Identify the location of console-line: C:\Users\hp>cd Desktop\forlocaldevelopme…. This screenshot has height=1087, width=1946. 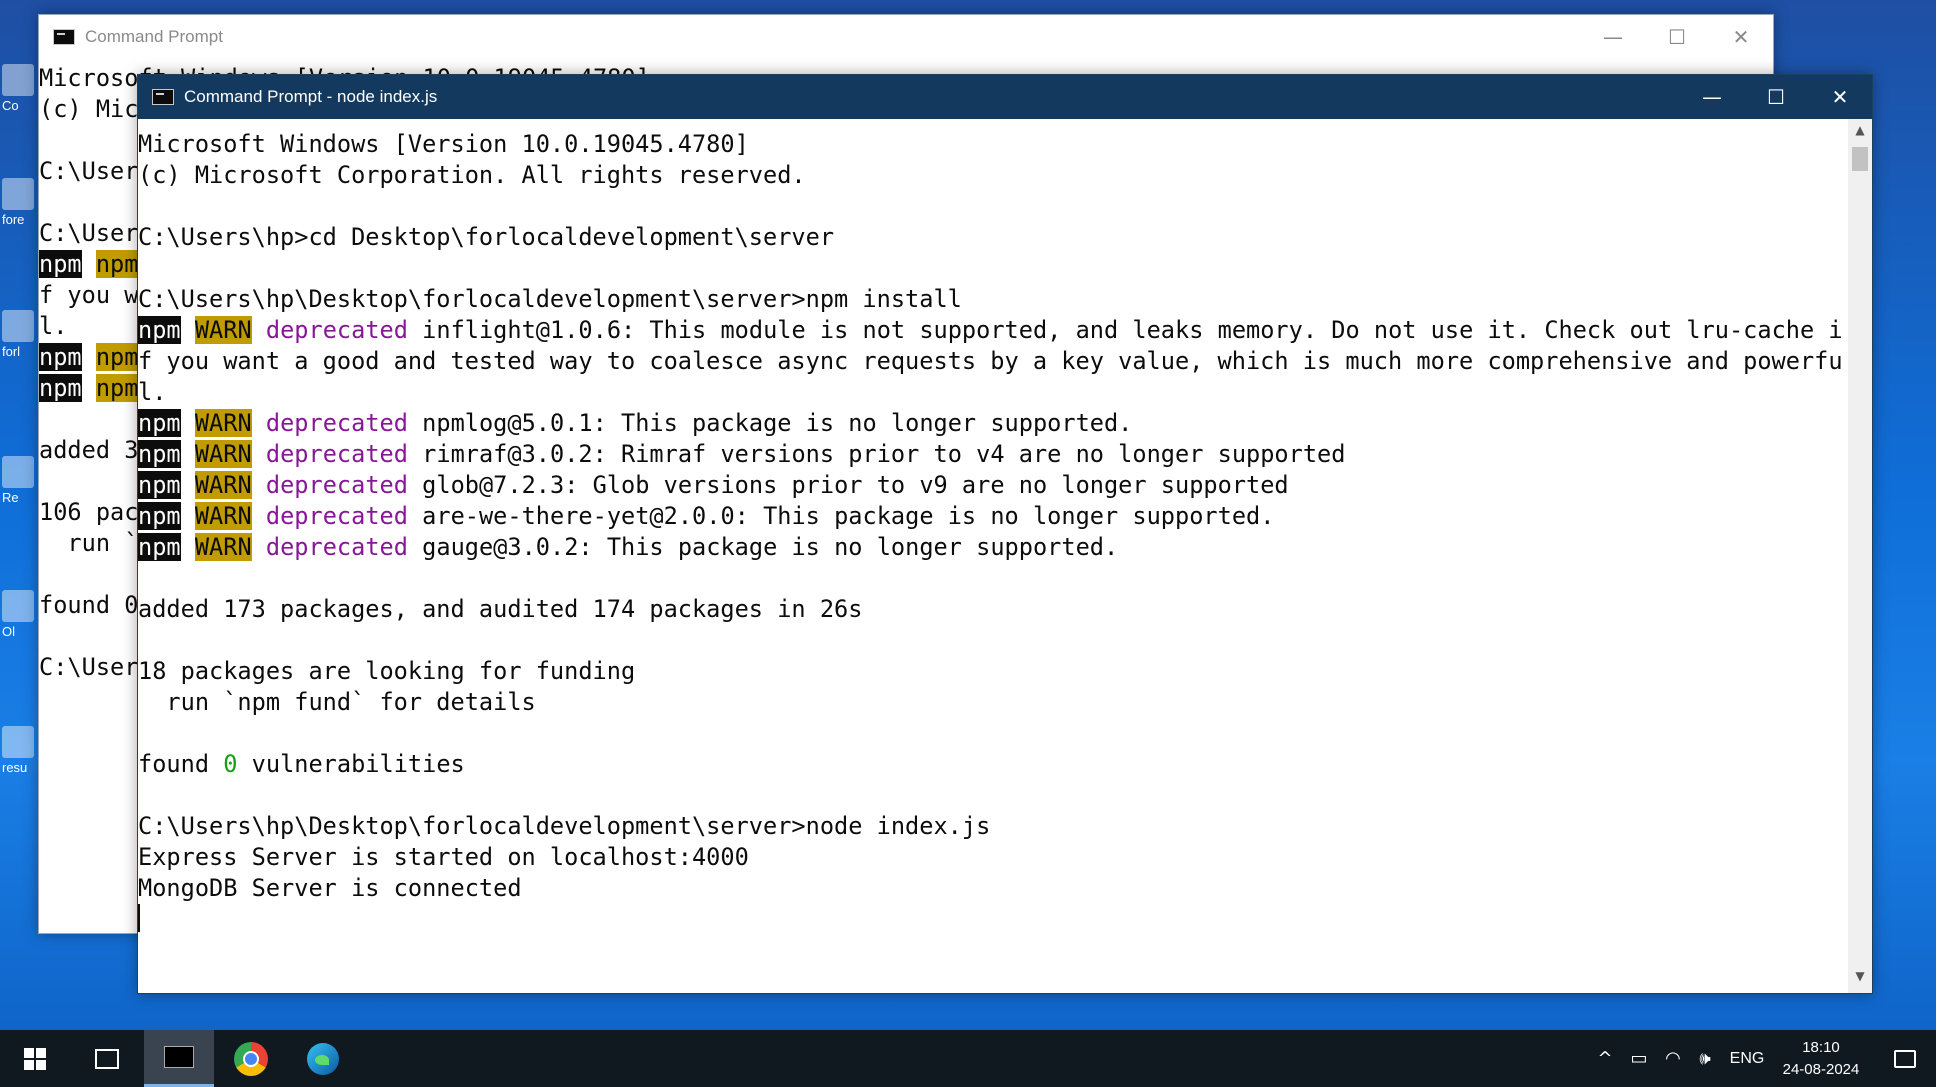
(486, 237).